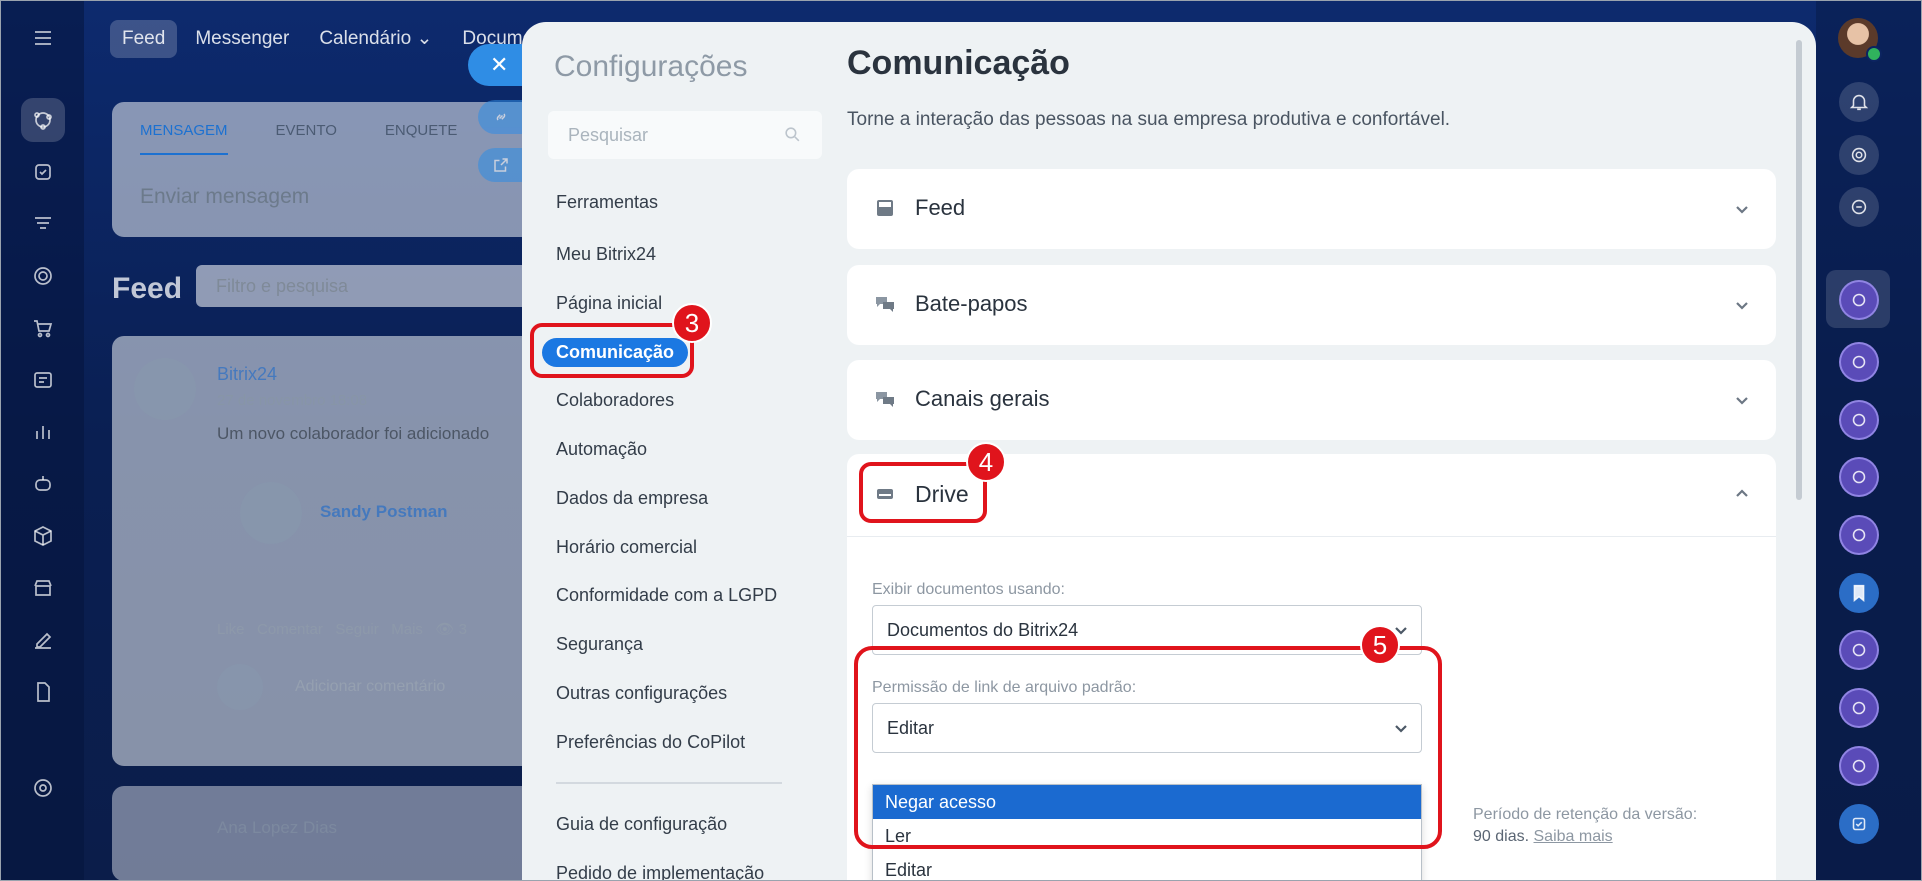  I want to click on nav-messenger: Messenger, so click(242, 39).